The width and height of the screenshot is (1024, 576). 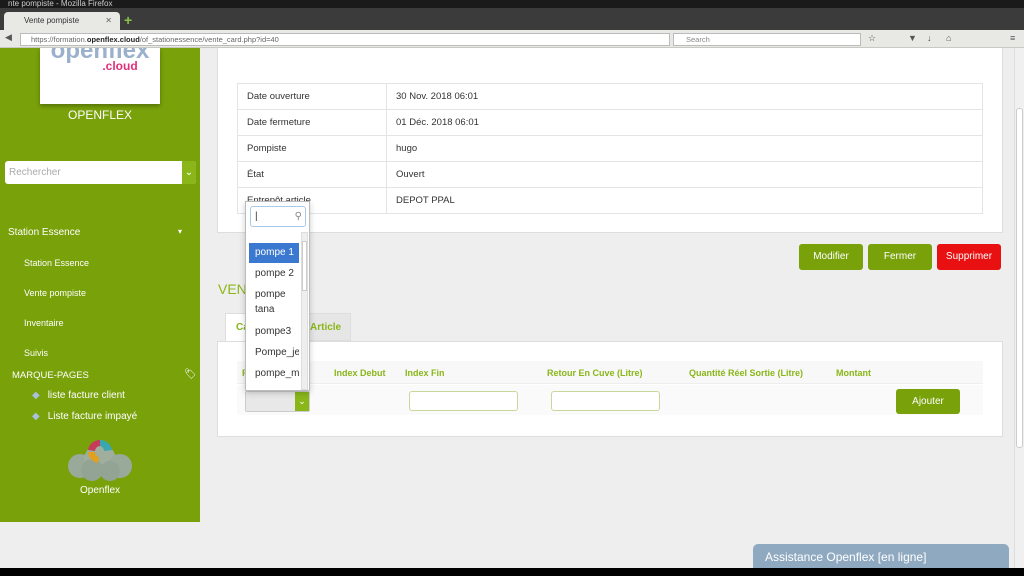 I want to click on sidebar-item-suivis: Suivis, so click(x=36, y=353).